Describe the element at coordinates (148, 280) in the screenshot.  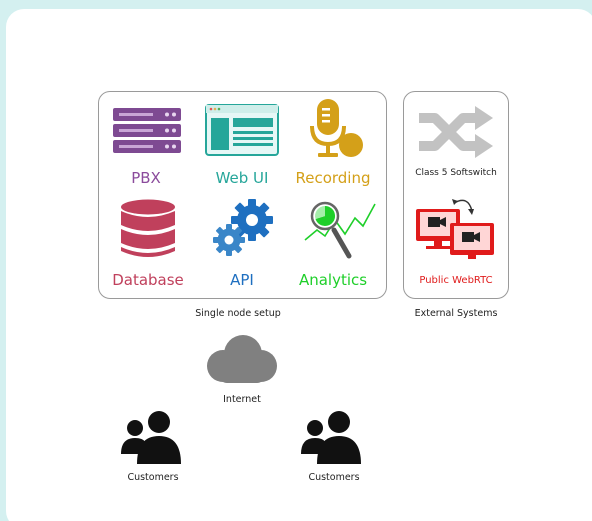
I see `database-label: Database` at that location.